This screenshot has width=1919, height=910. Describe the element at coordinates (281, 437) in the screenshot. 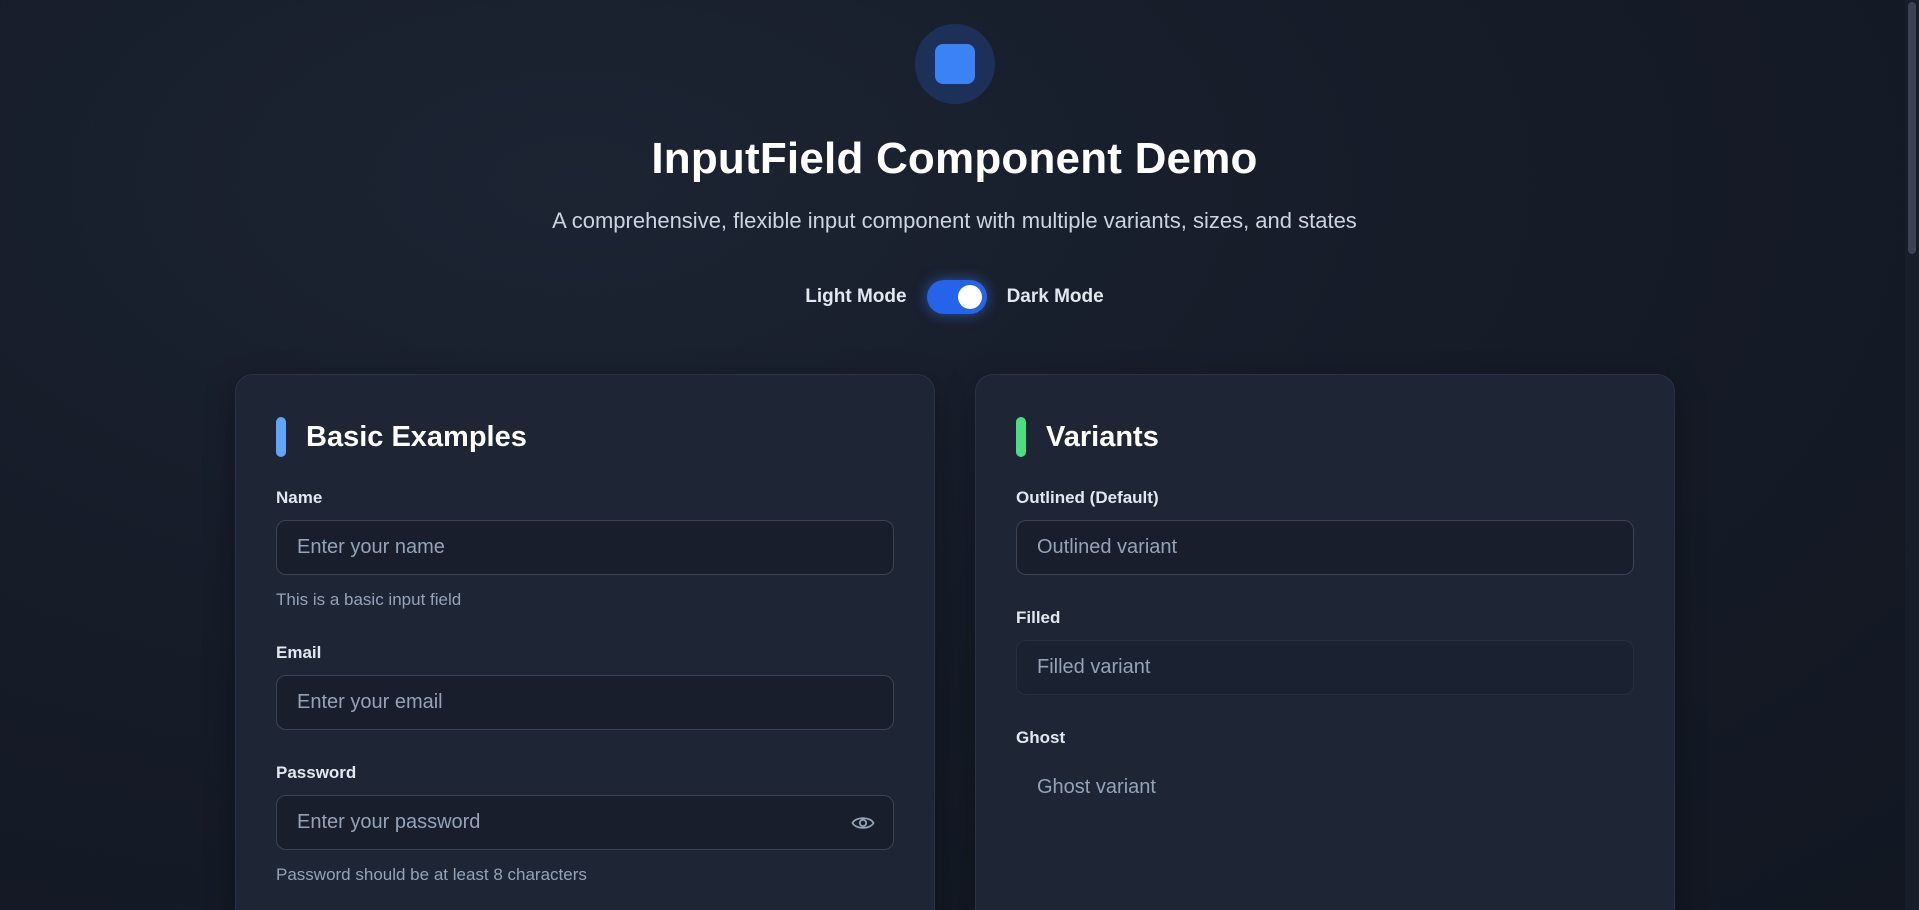

I see `blue-accent-bar` at that location.